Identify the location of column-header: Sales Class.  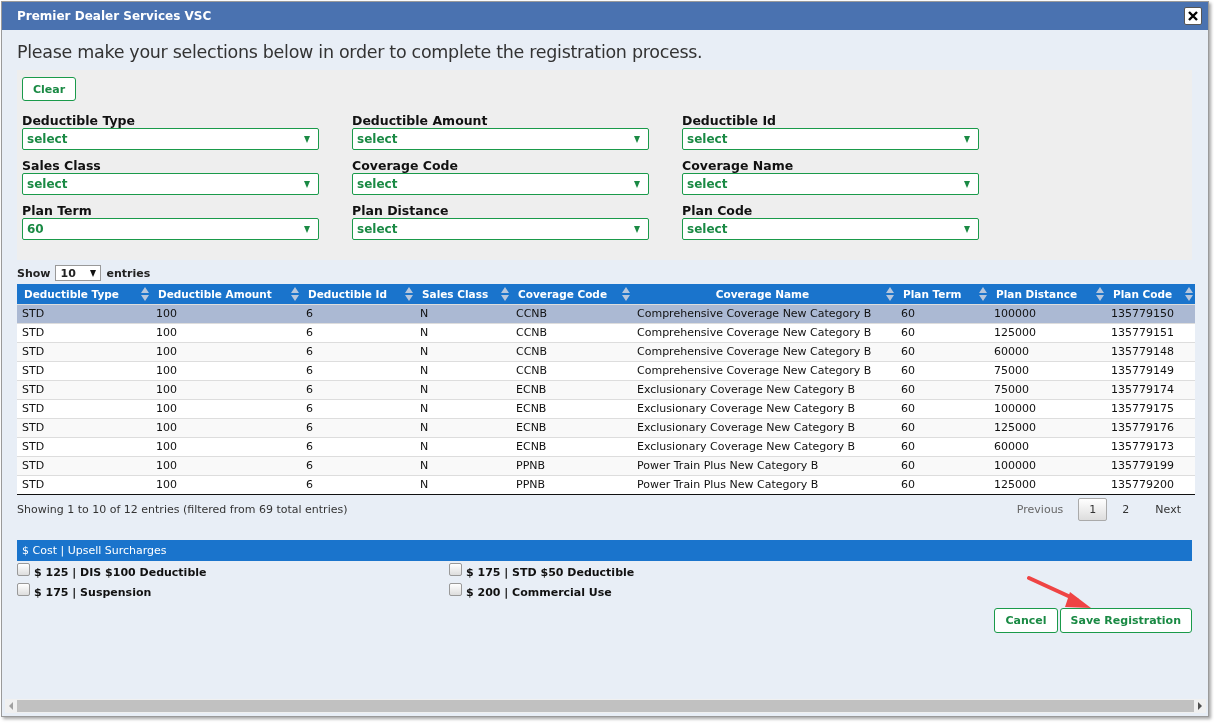
(463, 294).